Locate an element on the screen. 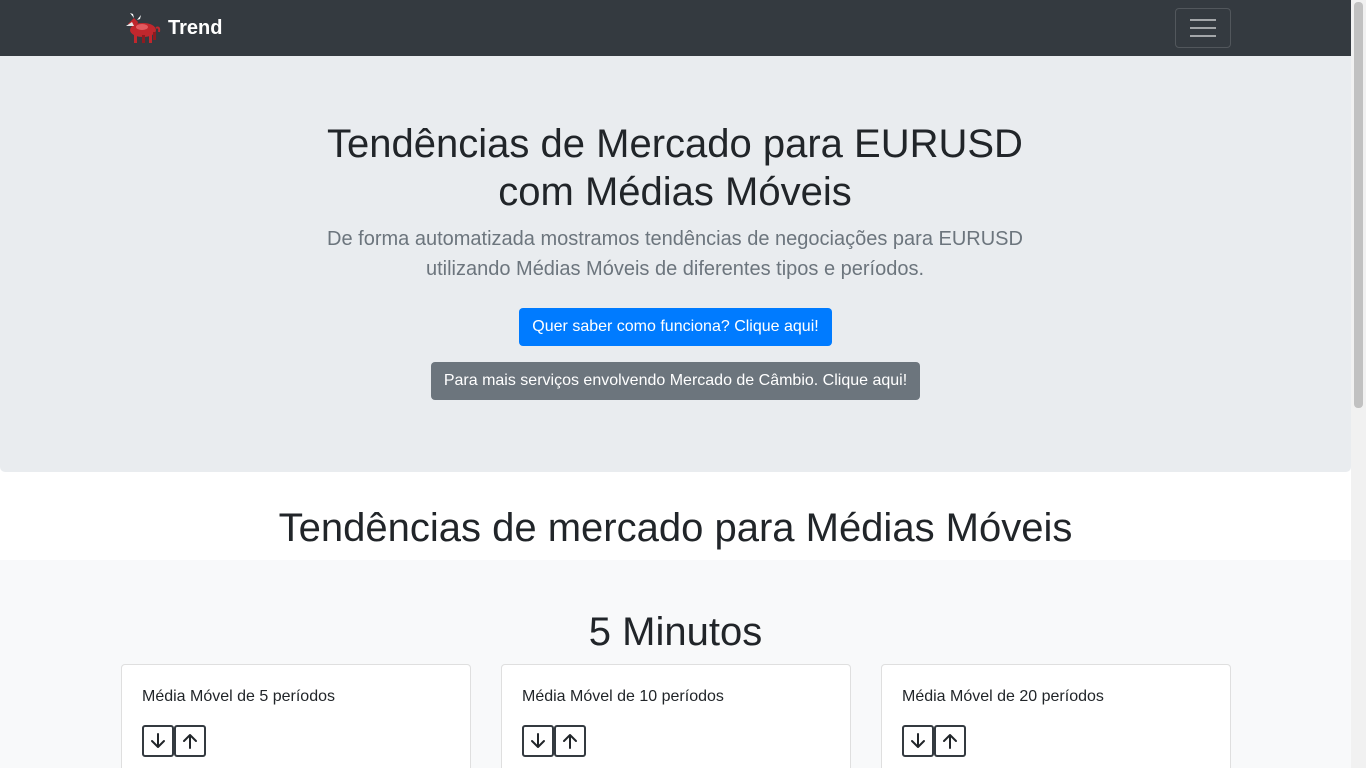 Image resolution: width=1366 pixels, height=768 pixels. bull-icon is located at coordinates (143, 28).